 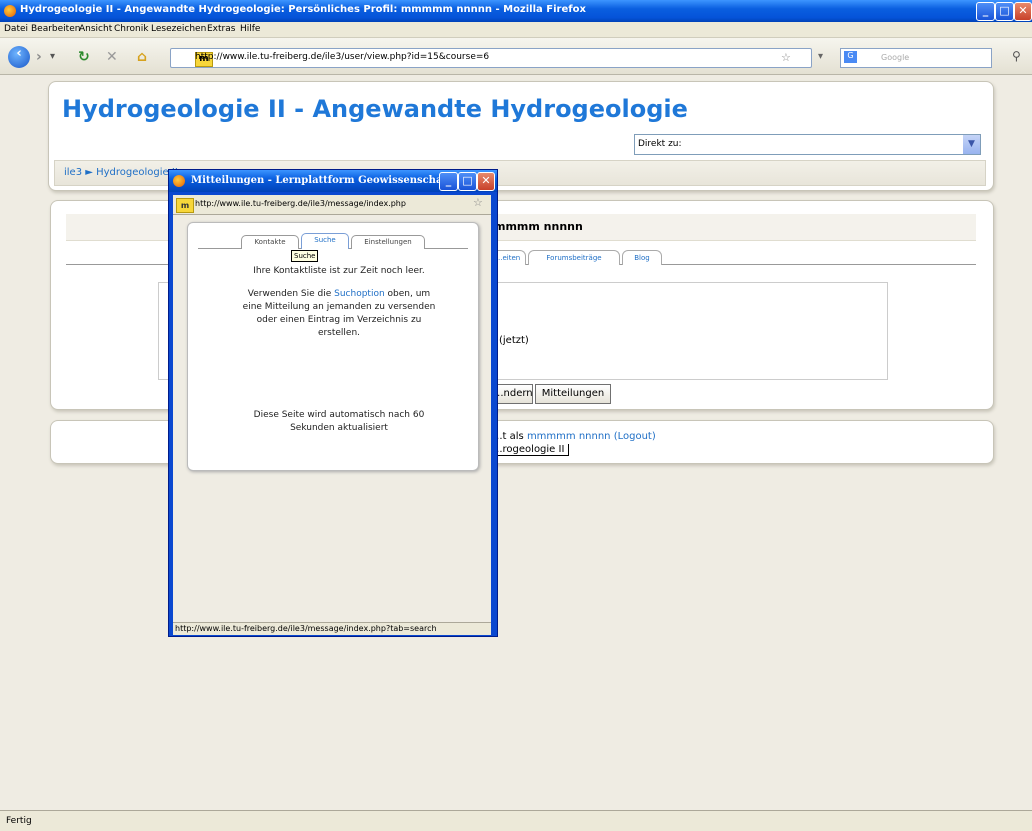 What do you see at coordinates (574, 257) in the screenshot?
I see `tab-forum-posts: Forumsbeiträge` at bounding box center [574, 257].